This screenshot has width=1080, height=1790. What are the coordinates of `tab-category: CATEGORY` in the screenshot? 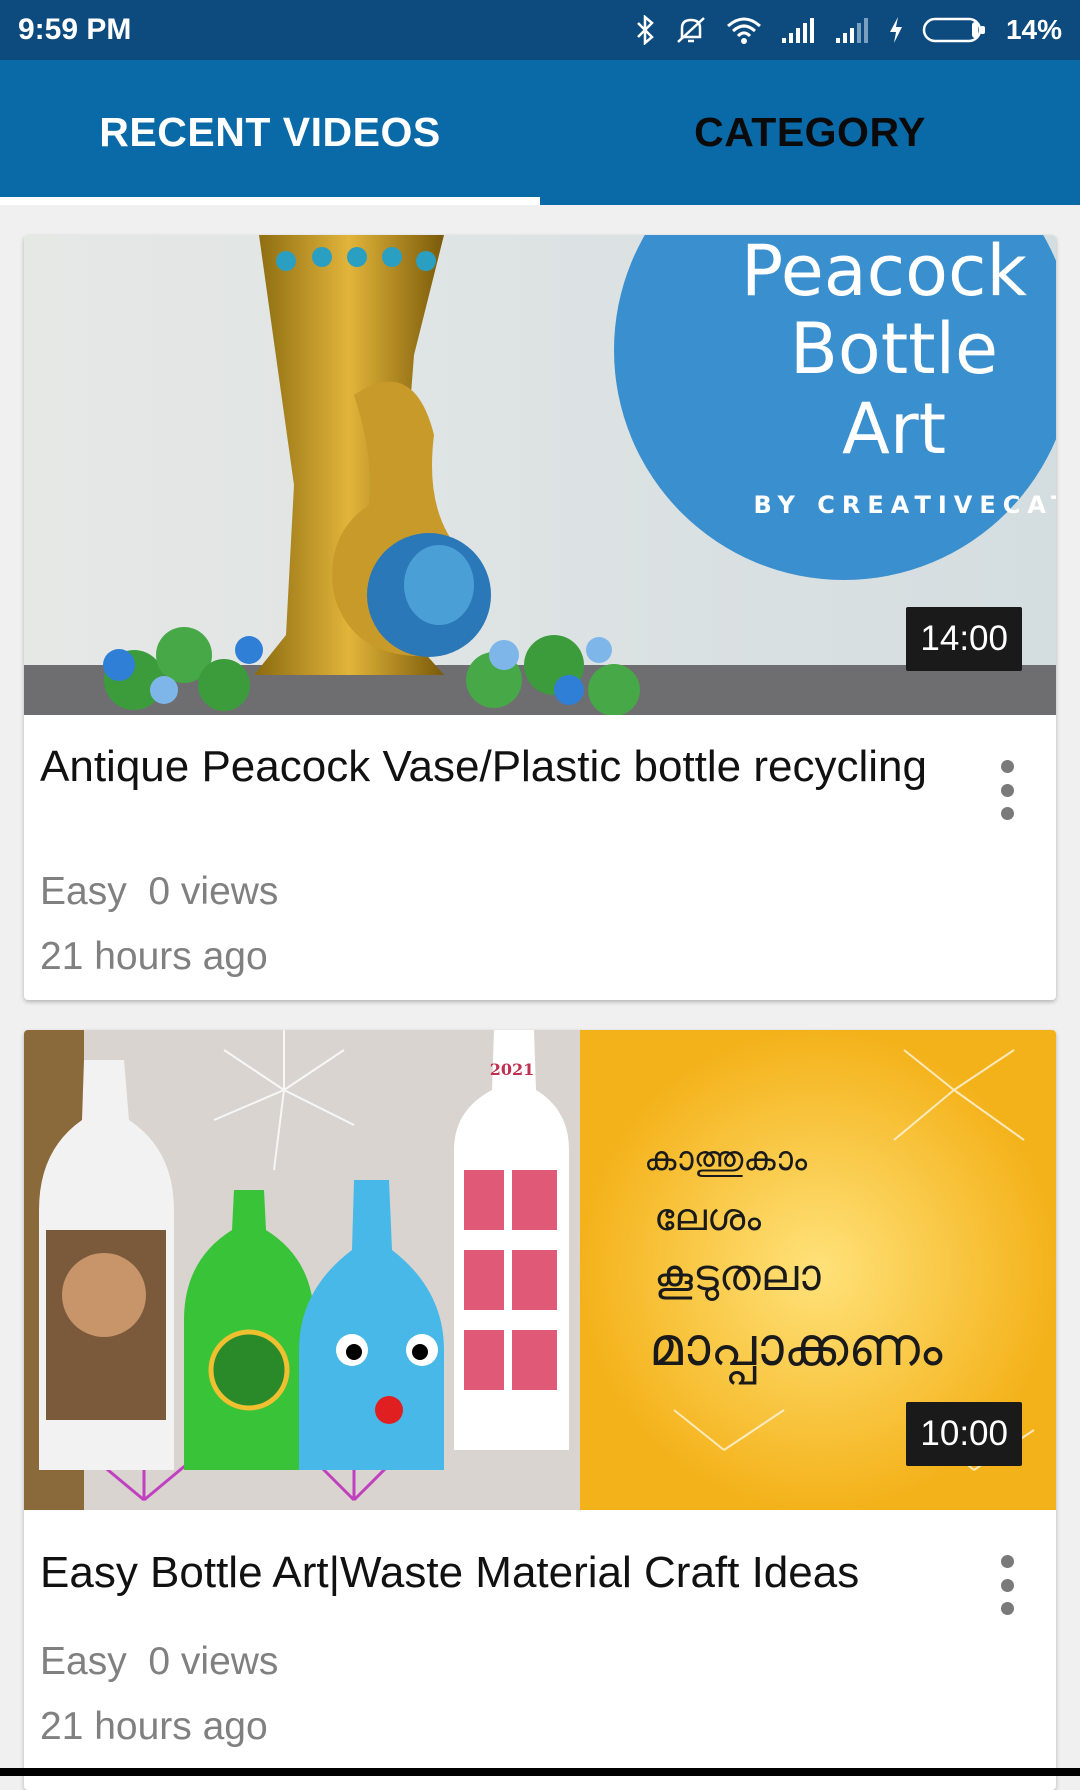 It's located at (810, 132).